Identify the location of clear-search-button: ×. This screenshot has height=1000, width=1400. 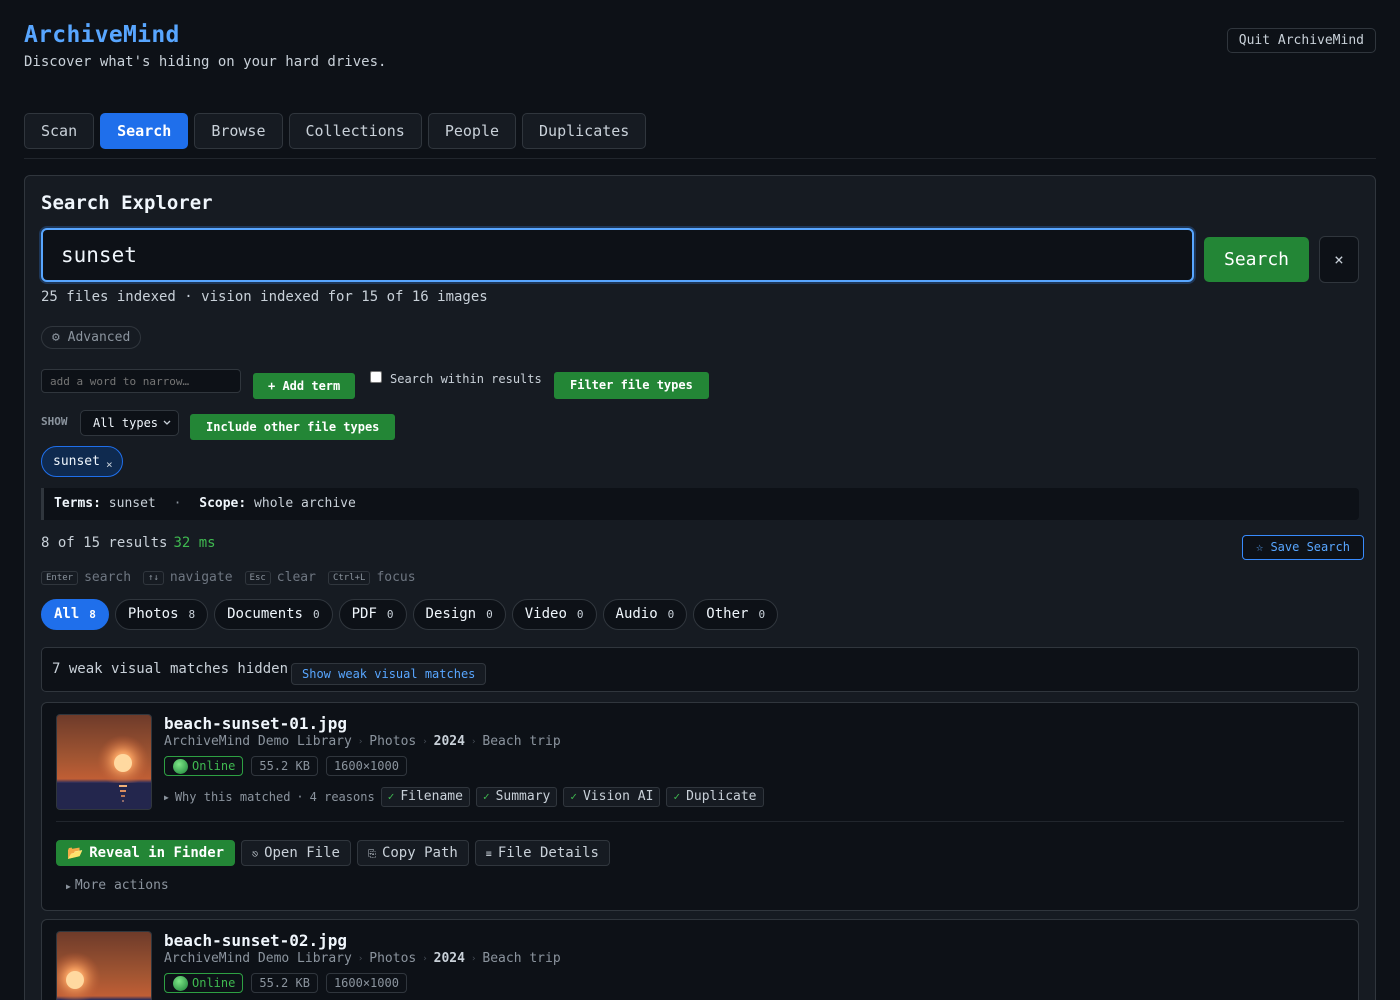
(1339, 259).